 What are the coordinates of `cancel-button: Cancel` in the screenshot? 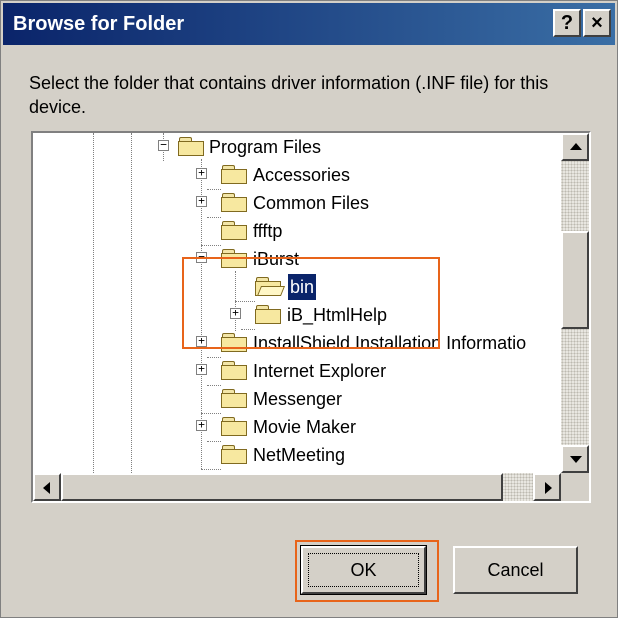 It's located at (515, 570).